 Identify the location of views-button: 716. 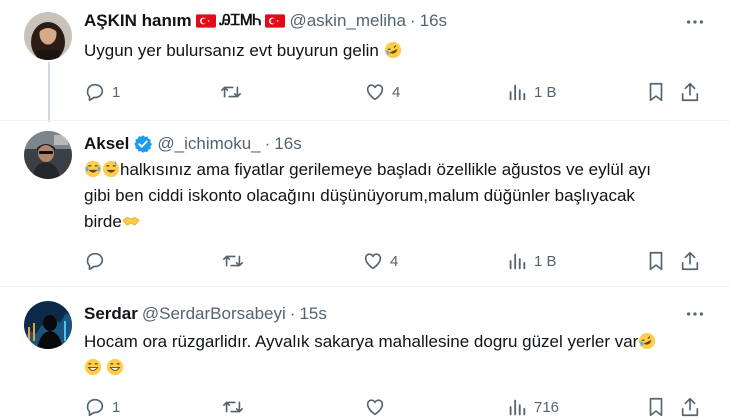
(532, 407).